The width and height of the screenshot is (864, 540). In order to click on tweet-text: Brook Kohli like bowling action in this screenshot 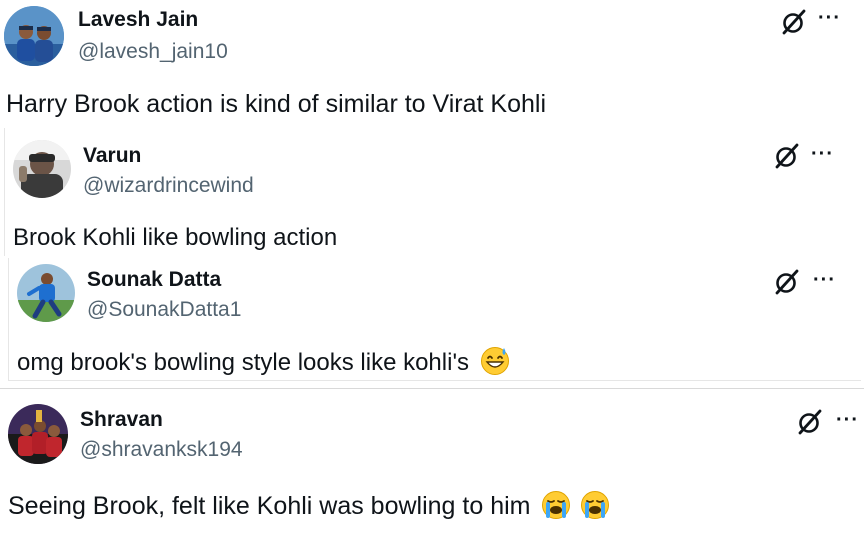, I will do `click(175, 237)`.